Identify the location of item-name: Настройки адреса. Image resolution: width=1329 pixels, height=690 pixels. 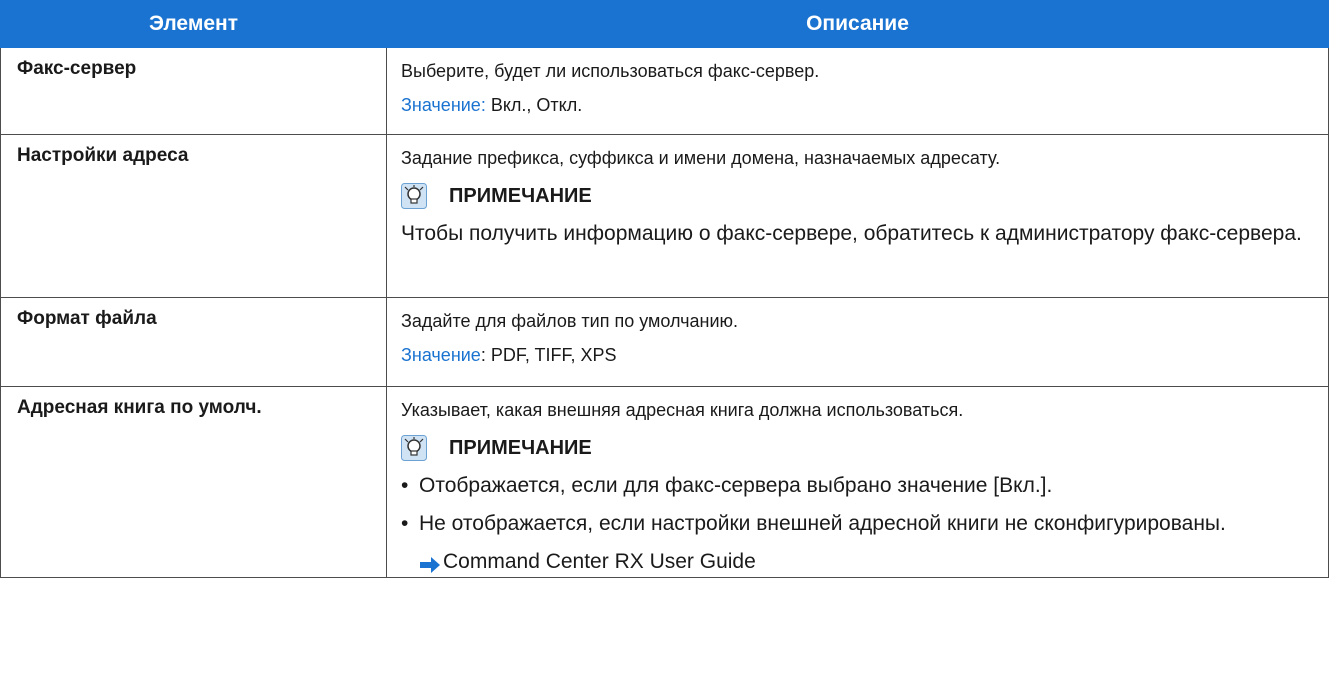
(193, 216).